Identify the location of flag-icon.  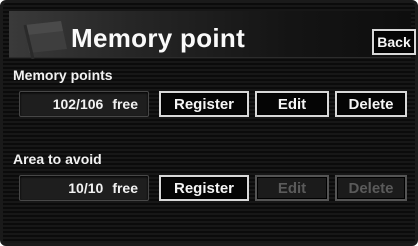
(45, 40).